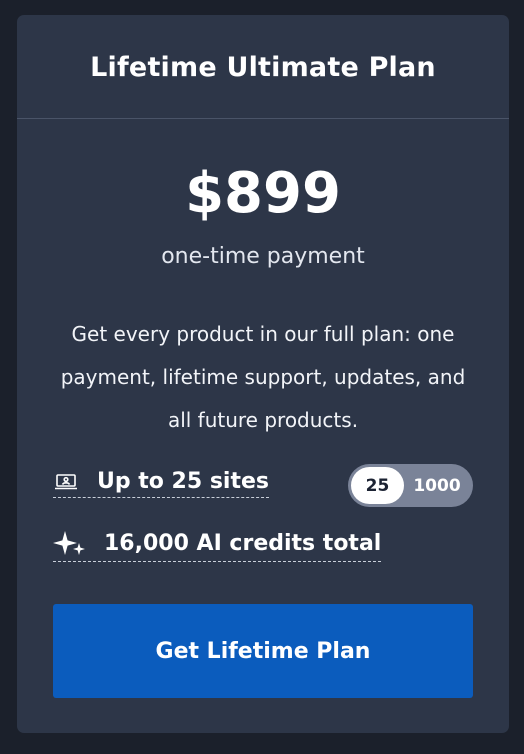 Image resolution: width=524 pixels, height=754 pixels. I want to click on card-header: Lifetime Ultimate Plan, so click(263, 67).